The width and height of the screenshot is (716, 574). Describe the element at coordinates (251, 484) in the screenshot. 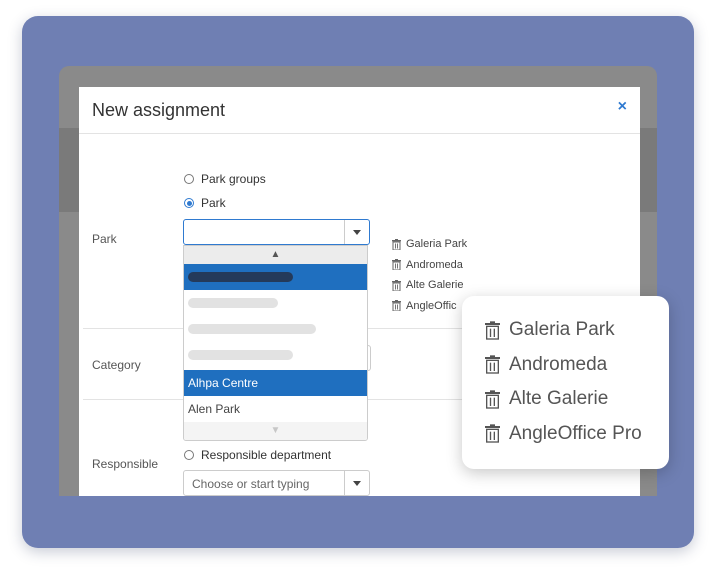

I see `responsible-select-placeholder: Choose or start typing` at that location.